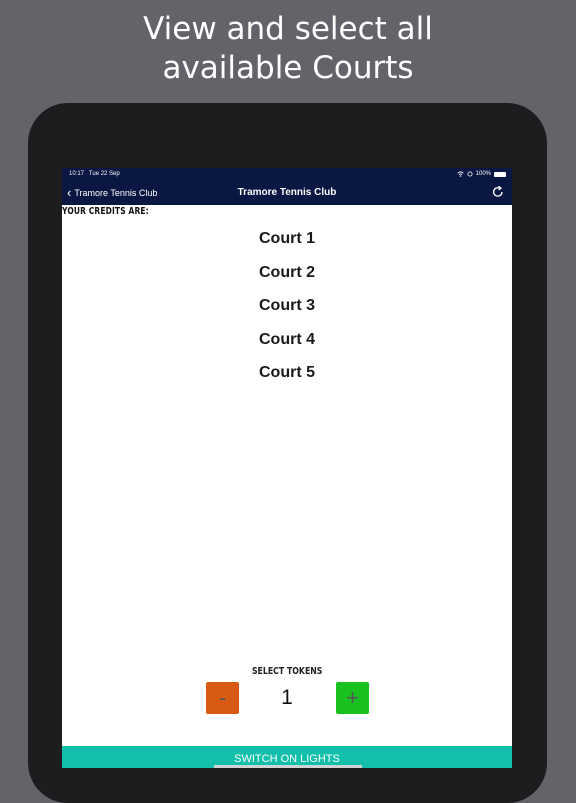  What do you see at coordinates (104, 174) in the screenshot?
I see `status-date: Tue 22 Sep` at bounding box center [104, 174].